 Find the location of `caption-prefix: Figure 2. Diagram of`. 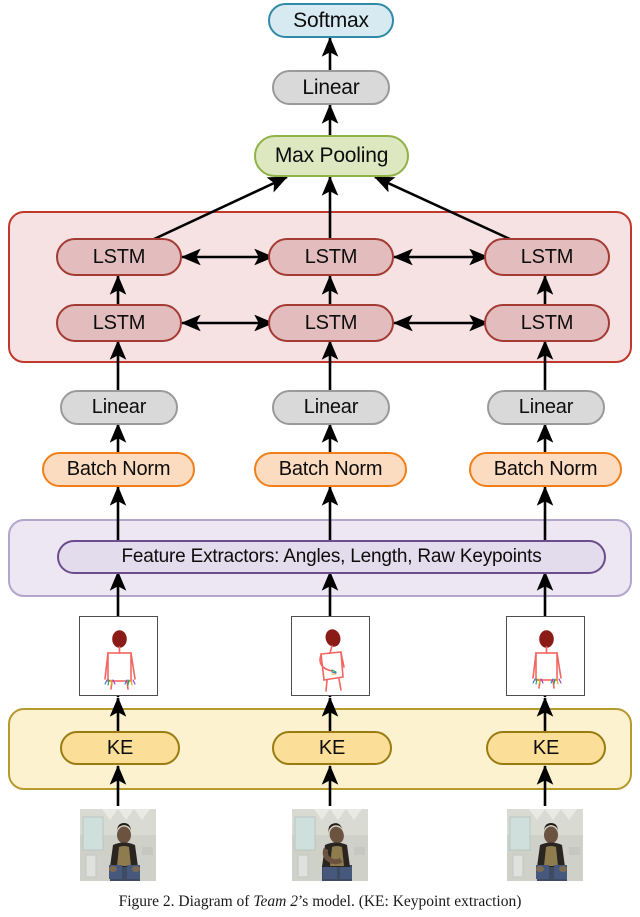

caption-prefix: Figure 2. Diagram of is located at coordinates (186, 901).